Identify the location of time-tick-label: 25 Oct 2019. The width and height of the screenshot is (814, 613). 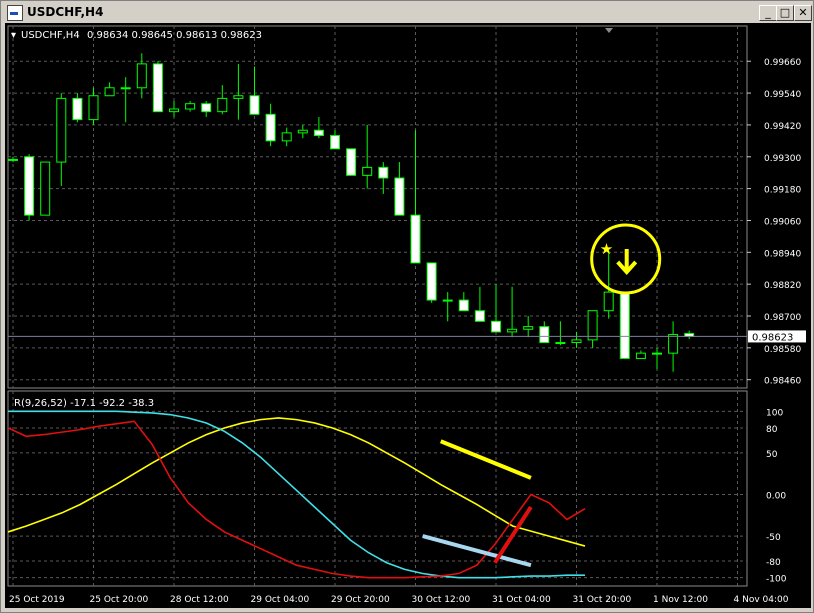
(37, 600).